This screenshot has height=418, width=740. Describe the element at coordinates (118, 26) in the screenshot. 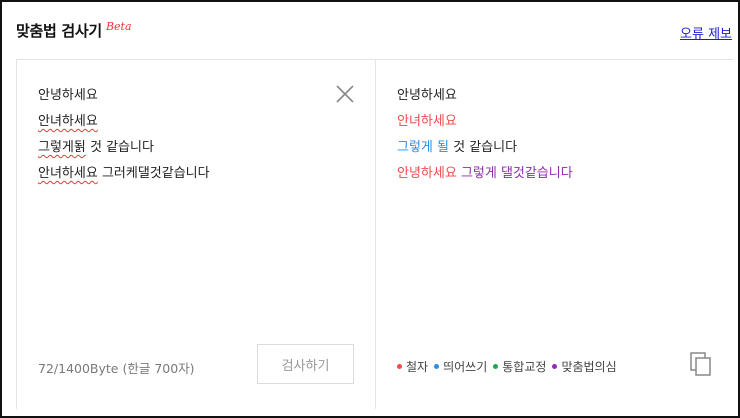

I see `beta-badge: Beta` at that location.